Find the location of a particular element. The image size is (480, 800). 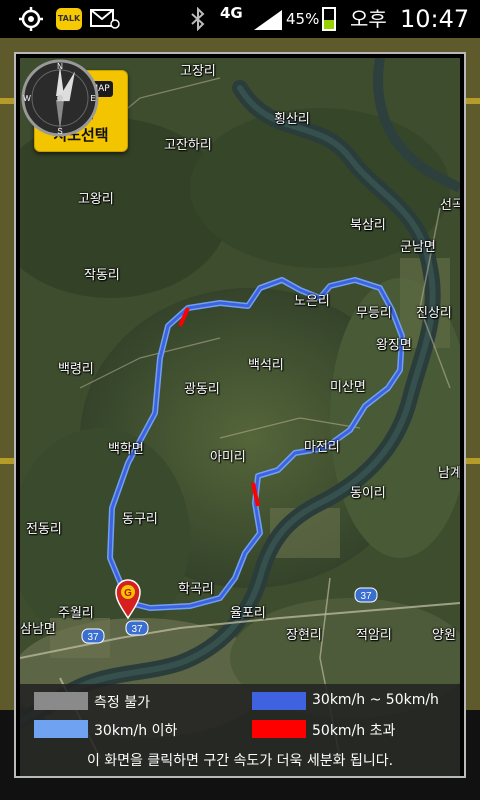

network-type: 4G is located at coordinates (231, 13).